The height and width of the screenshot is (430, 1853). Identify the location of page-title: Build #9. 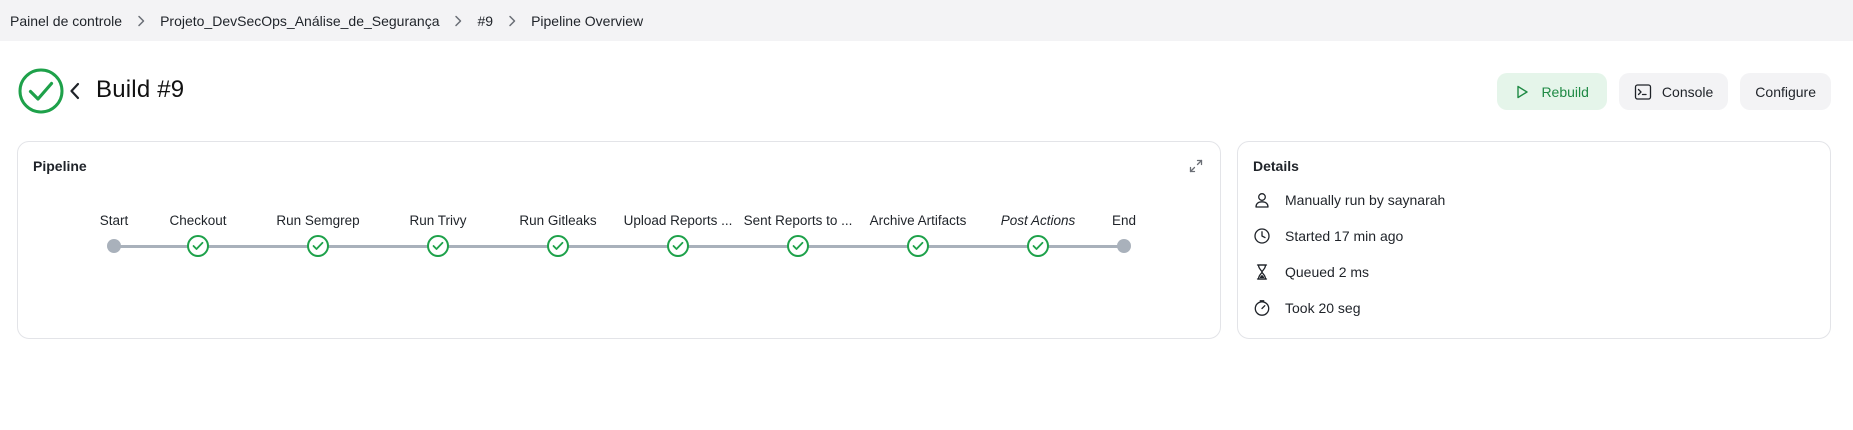
(140, 89).